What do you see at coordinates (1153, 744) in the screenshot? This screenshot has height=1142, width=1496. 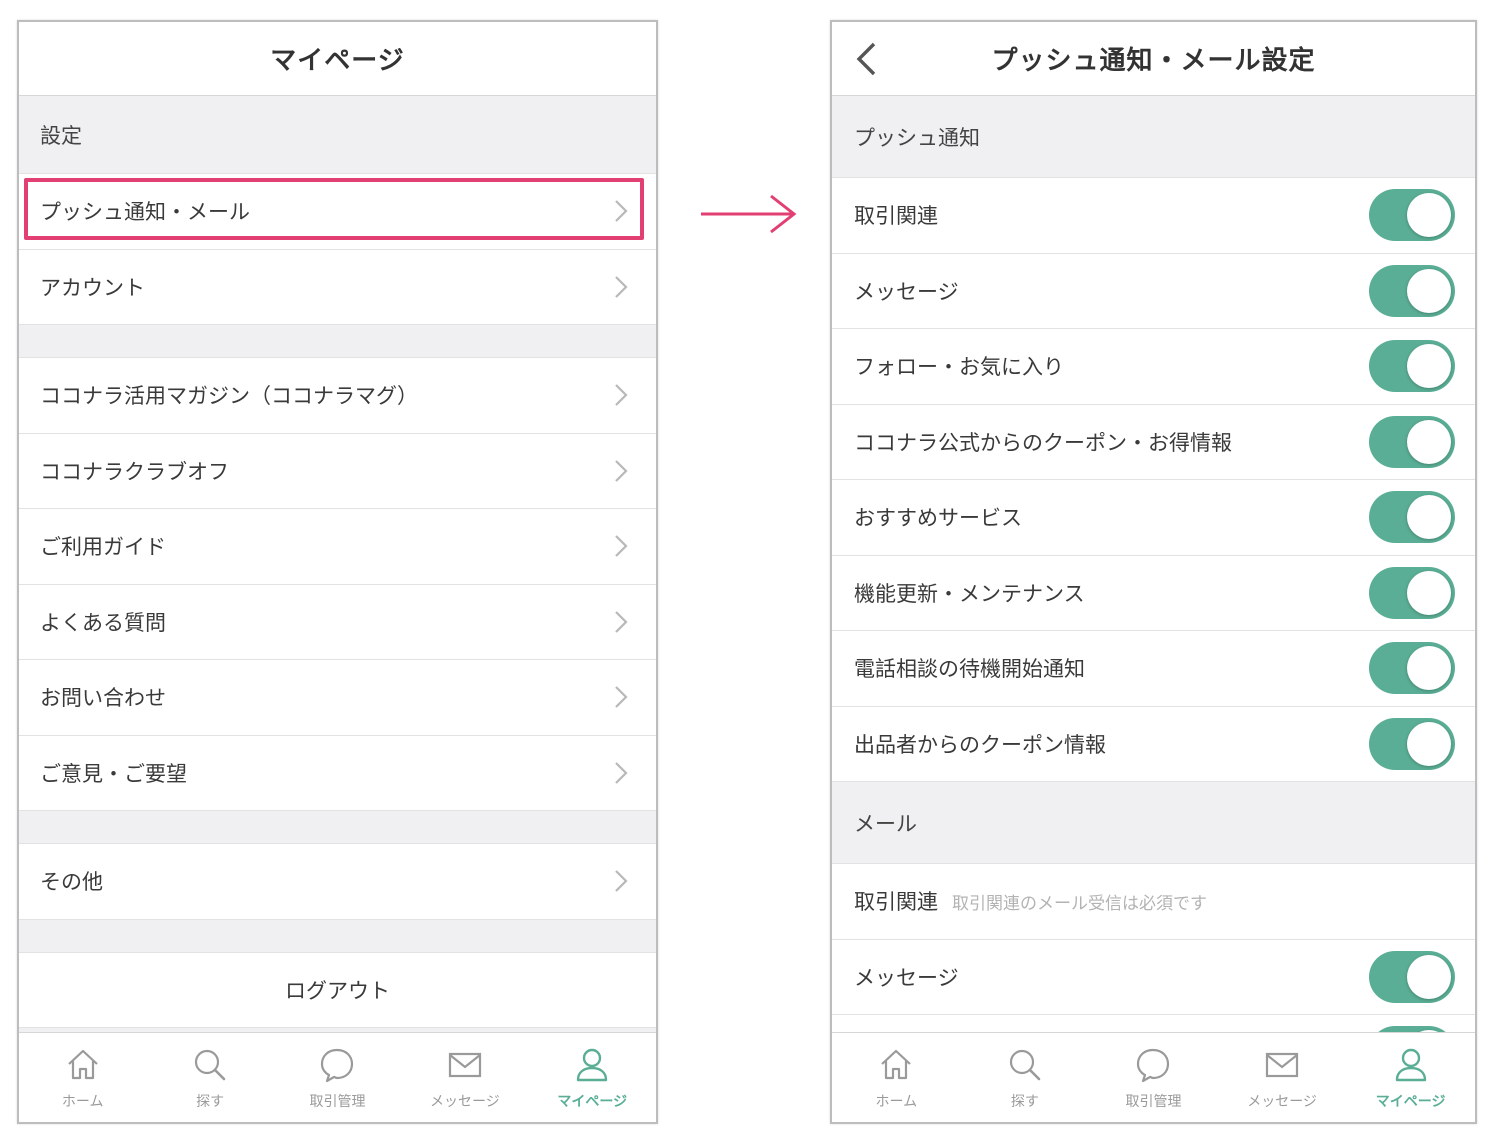 I see `push-item-seller-coupons: 出品者からのクーポン情報` at bounding box center [1153, 744].